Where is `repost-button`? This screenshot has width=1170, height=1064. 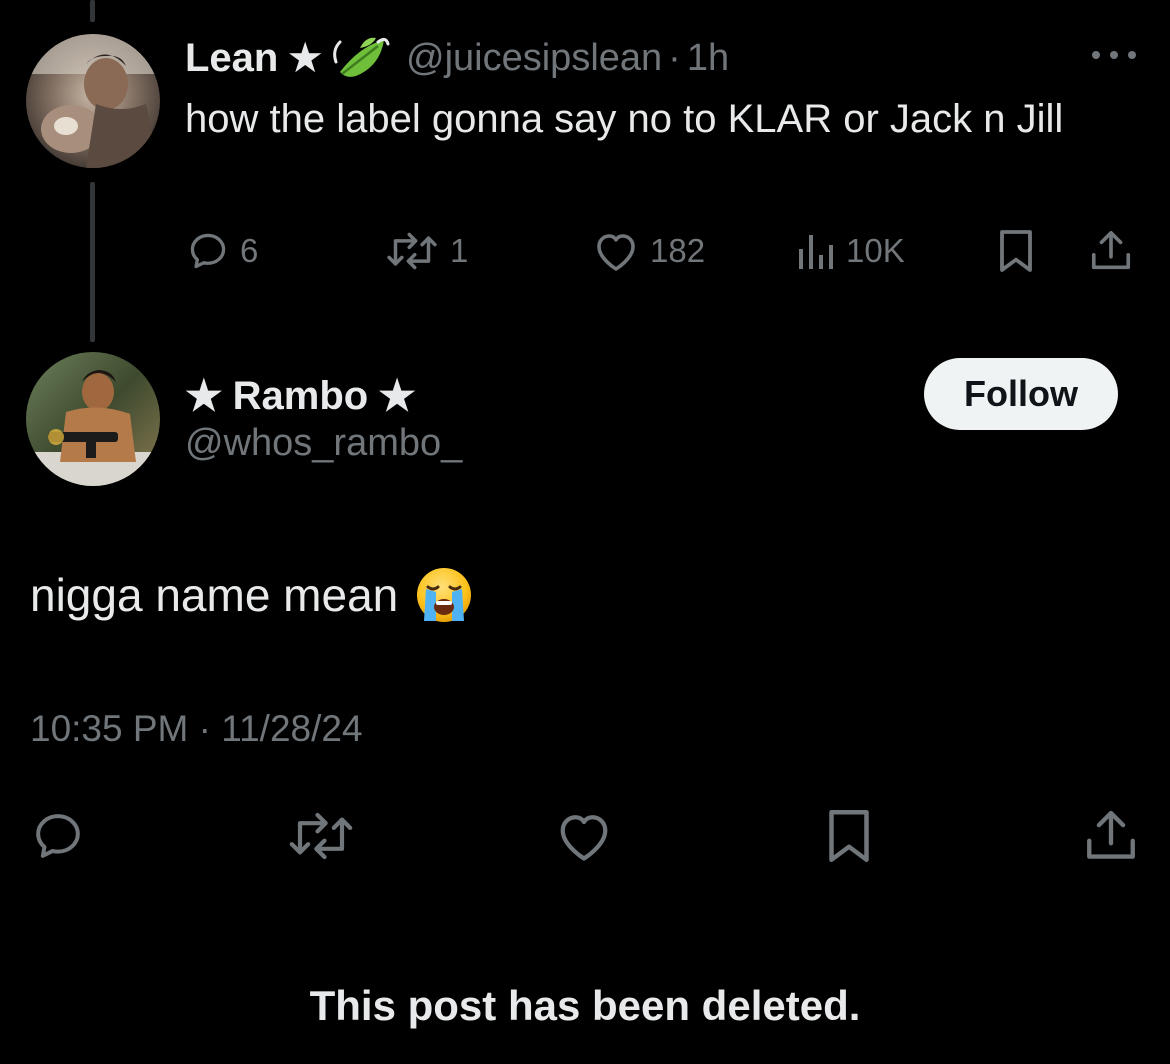 repost-button is located at coordinates (321, 836).